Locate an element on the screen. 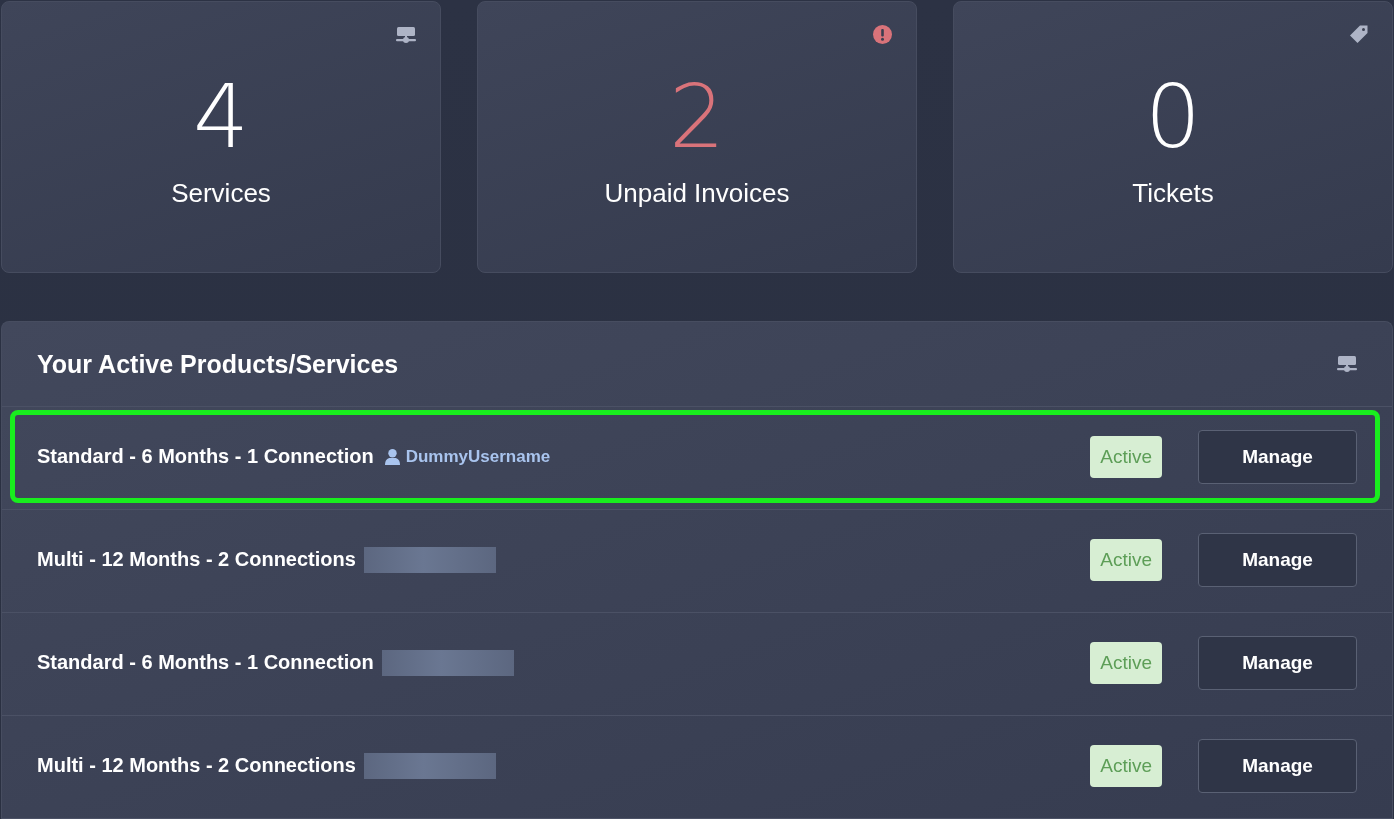 Image resolution: width=1394 pixels, height=819 pixels. stat-number: 4 is located at coordinates (221, 117).